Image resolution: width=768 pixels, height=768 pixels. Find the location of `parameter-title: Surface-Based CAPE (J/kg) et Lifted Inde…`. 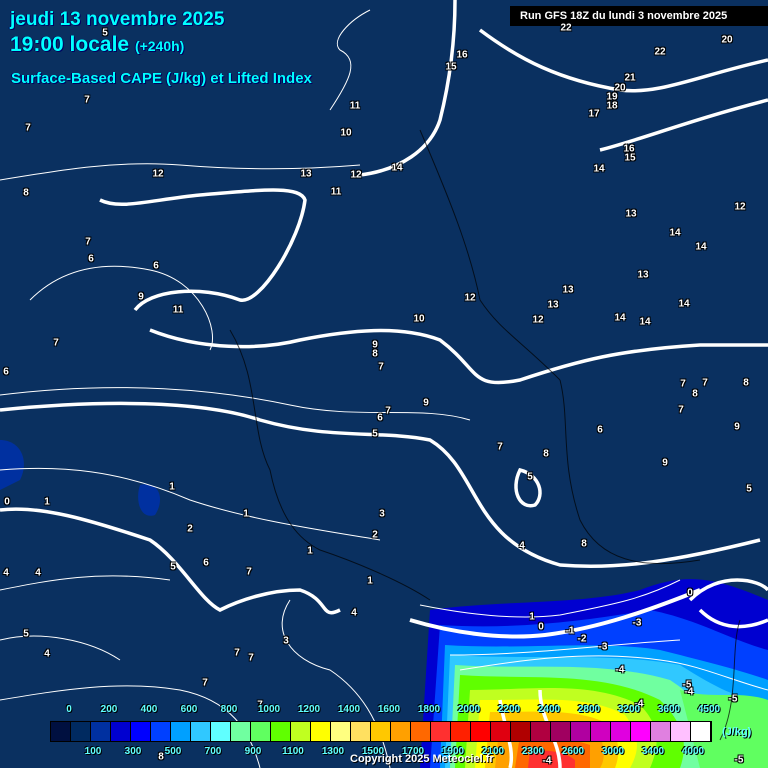

parameter-title: Surface-Based CAPE (J/kg) et Lifted Inde… is located at coordinates (161, 78).